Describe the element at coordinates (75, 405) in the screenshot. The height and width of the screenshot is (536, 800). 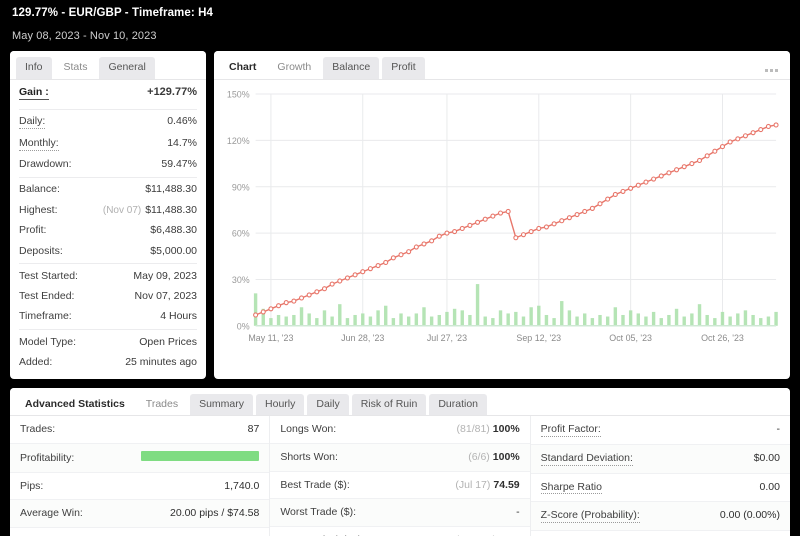
I see `tab-advanced-statistics: Advanced Statistics` at that location.